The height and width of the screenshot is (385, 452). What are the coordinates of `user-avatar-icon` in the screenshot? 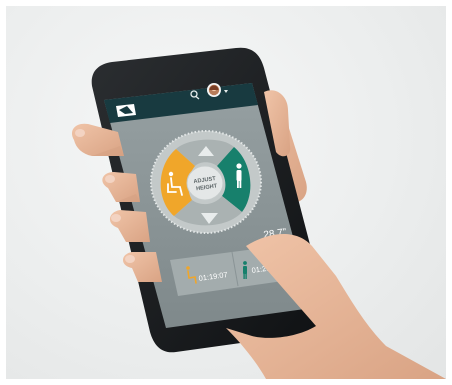 It's located at (214, 90).